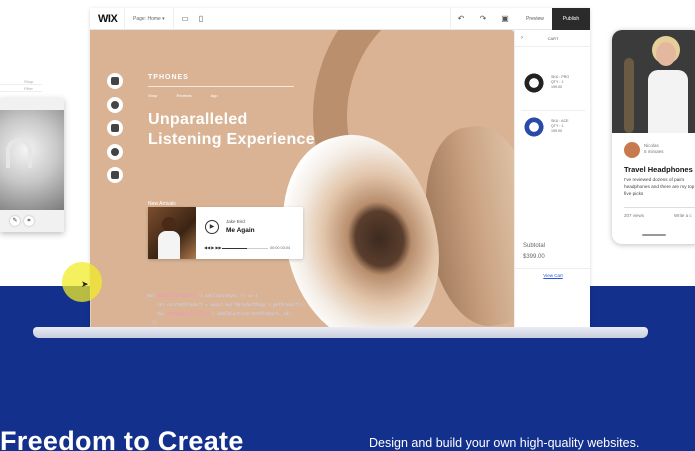 The image size is (695, 451). I want to click on nav-item: App, so click(213, 95).